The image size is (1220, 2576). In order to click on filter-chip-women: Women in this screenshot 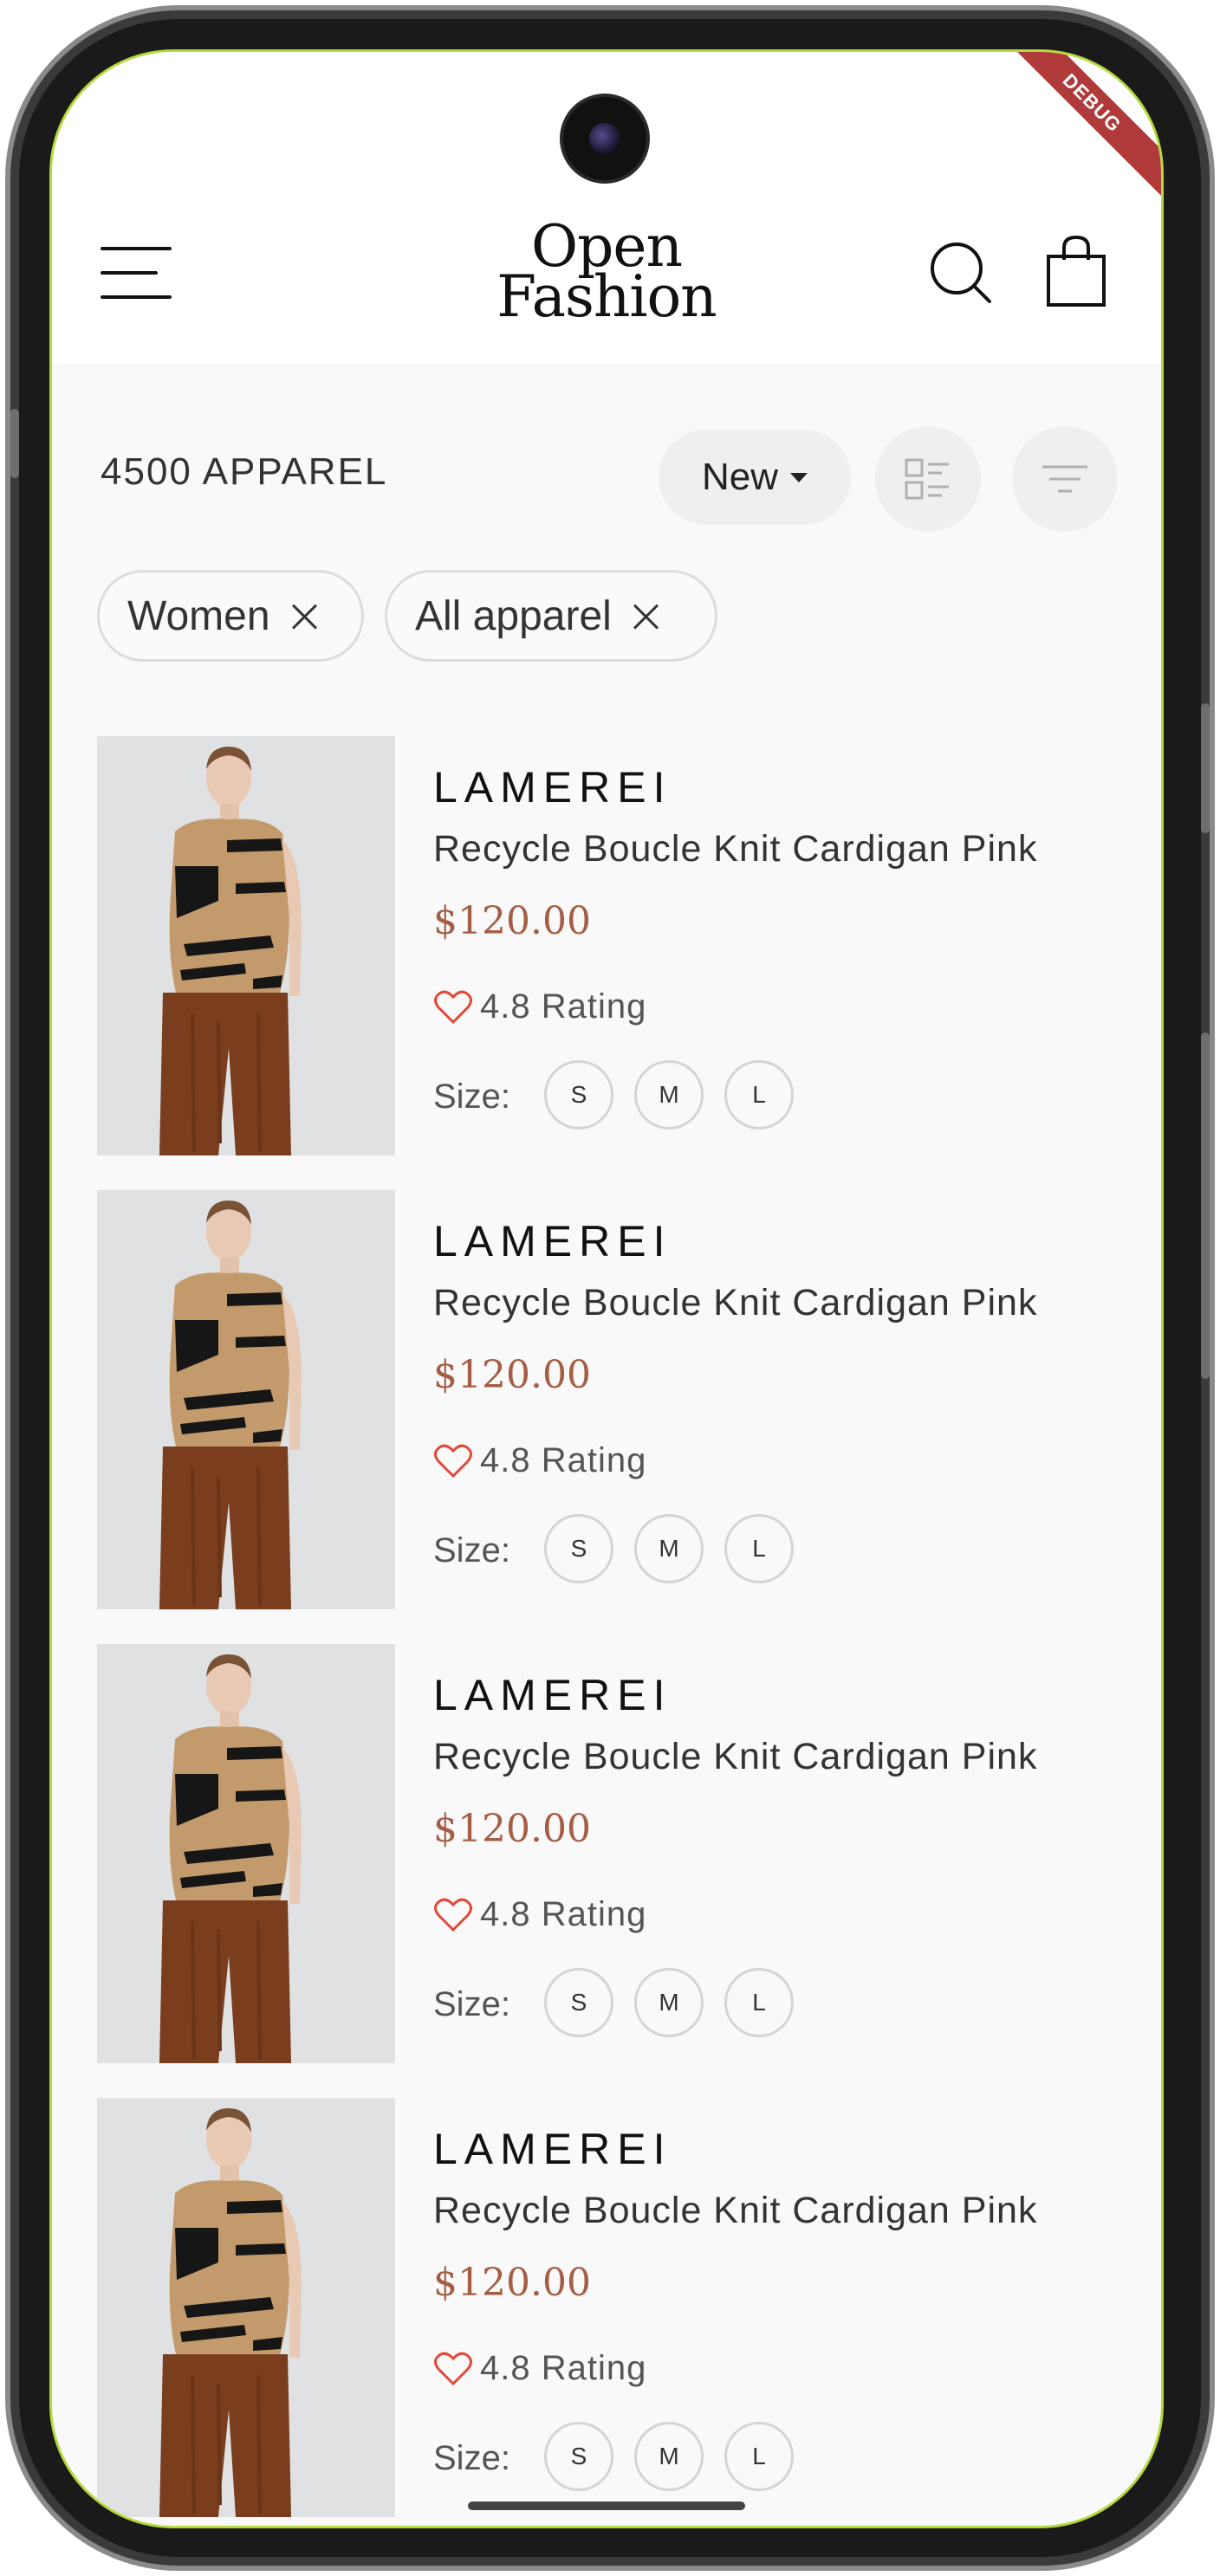, I will do `click(230, 616)`.